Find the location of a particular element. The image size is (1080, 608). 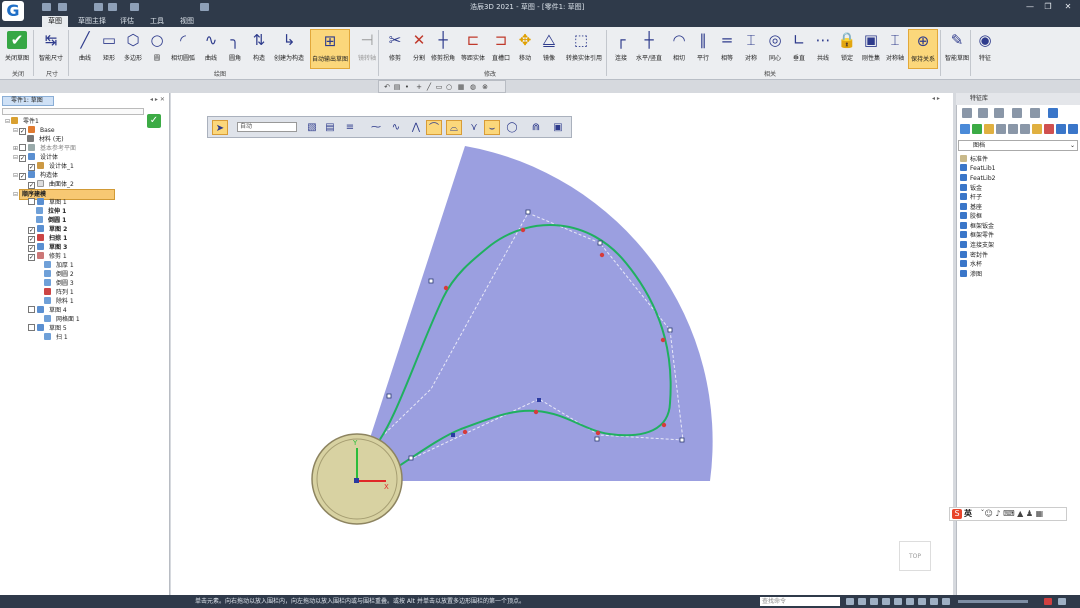

mirror-button: ⧋ 镜像 is located at coordinates (549, 49).